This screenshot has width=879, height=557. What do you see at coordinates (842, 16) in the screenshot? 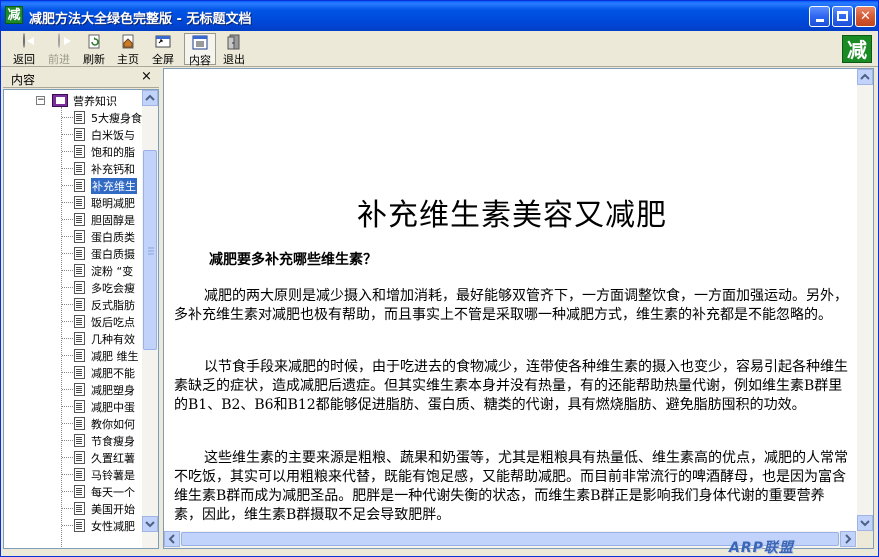
I see `maximize-button` at bounding box center [842, 16].